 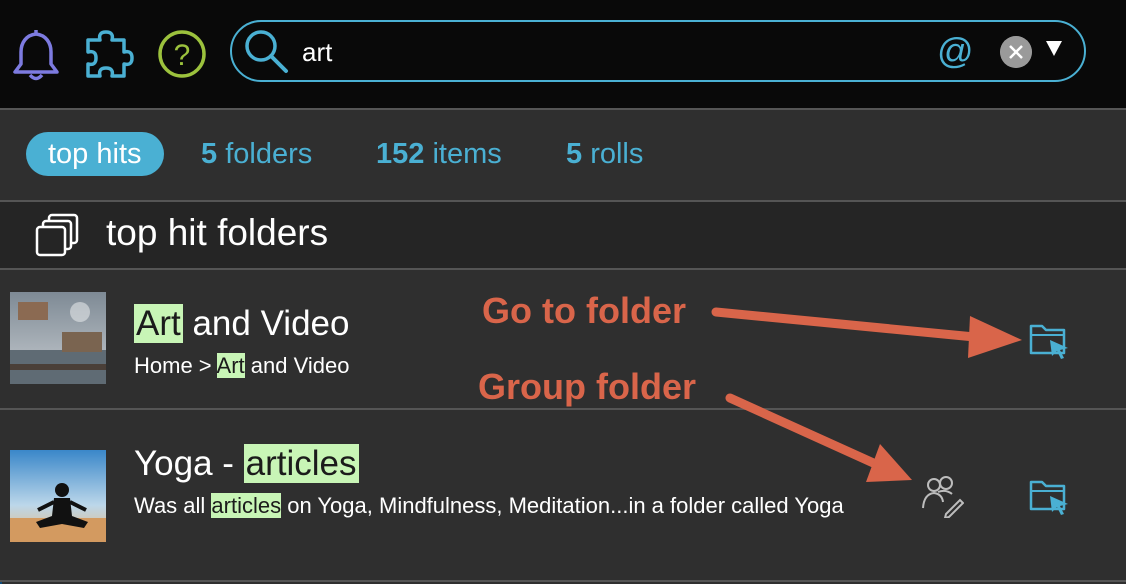 I want to click on folders-stack-icon, so click(x=57, y=235).